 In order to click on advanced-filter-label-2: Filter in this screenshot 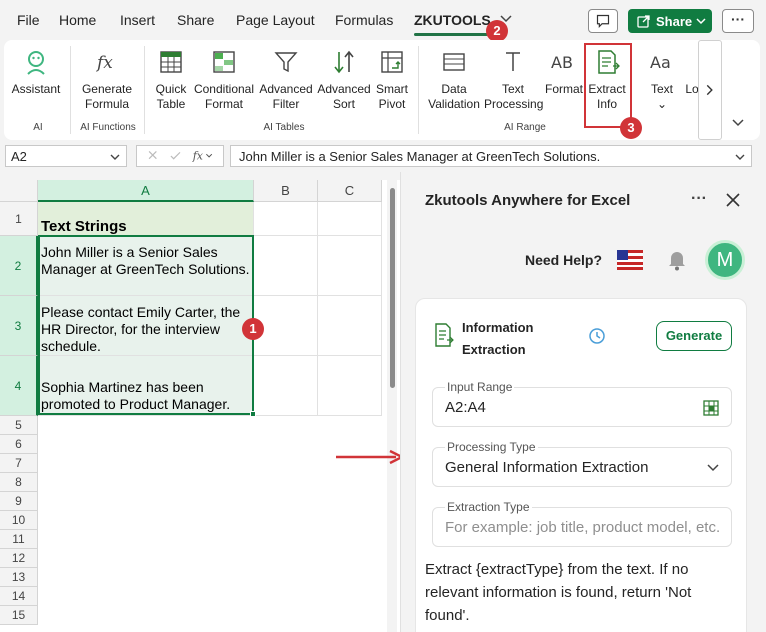, I will do `click(286, 104)`.